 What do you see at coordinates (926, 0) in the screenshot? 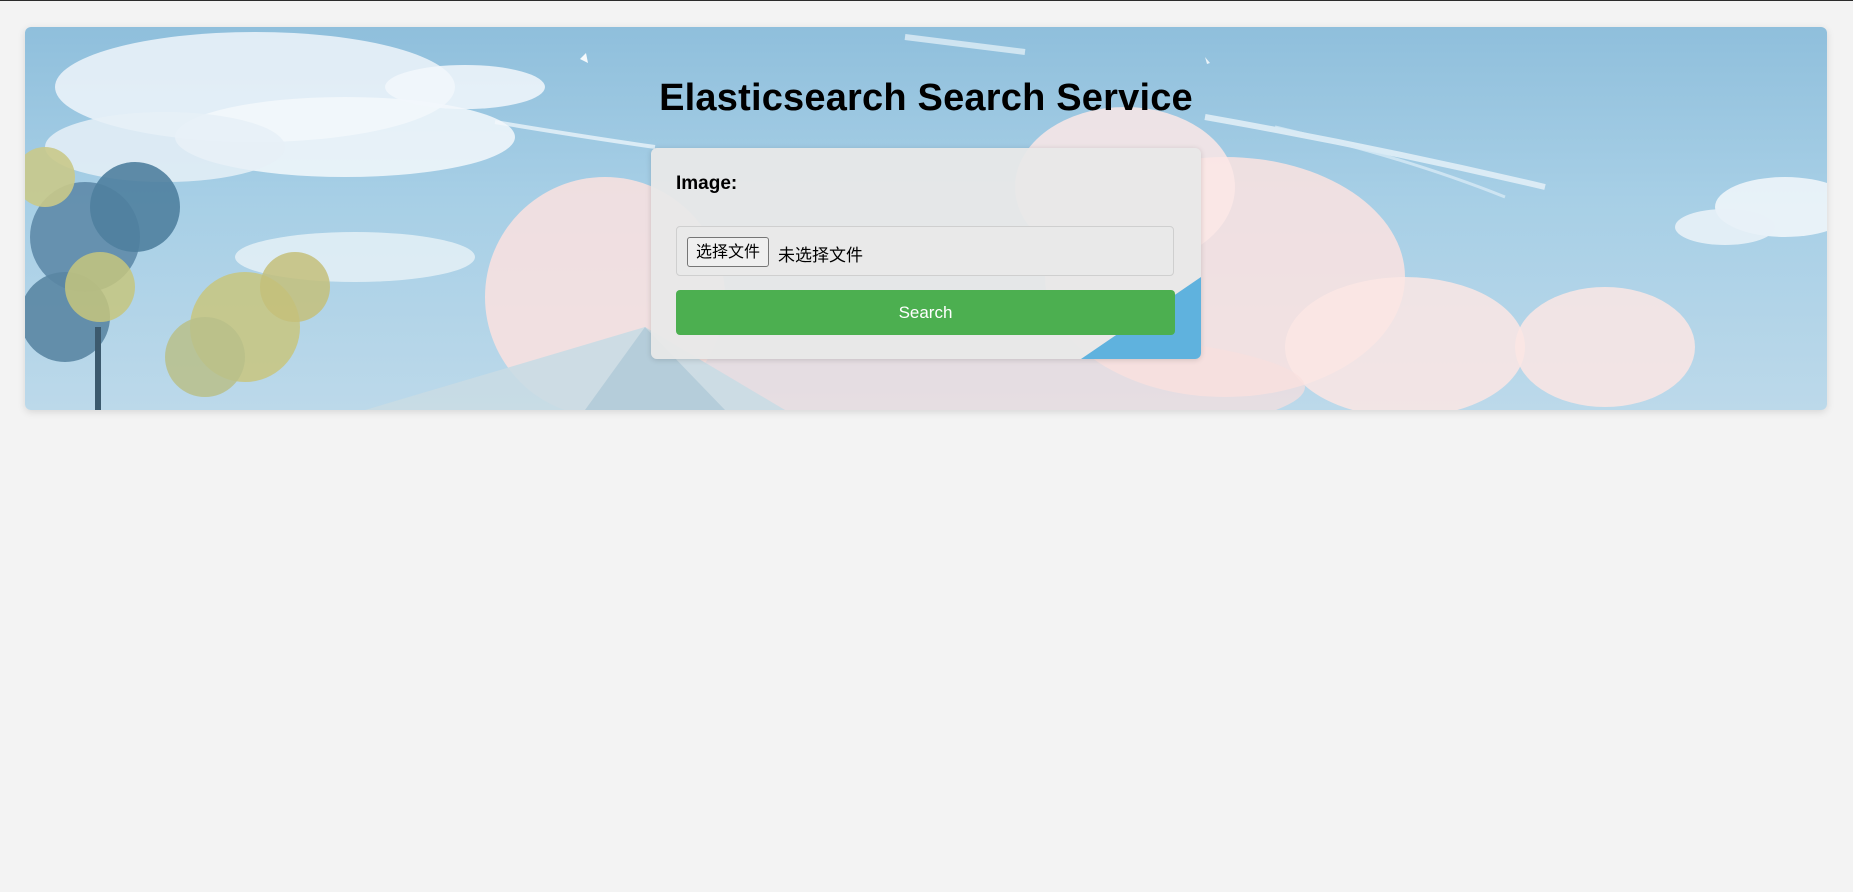
I see `window-top-border` at bounding box center [926, 0].